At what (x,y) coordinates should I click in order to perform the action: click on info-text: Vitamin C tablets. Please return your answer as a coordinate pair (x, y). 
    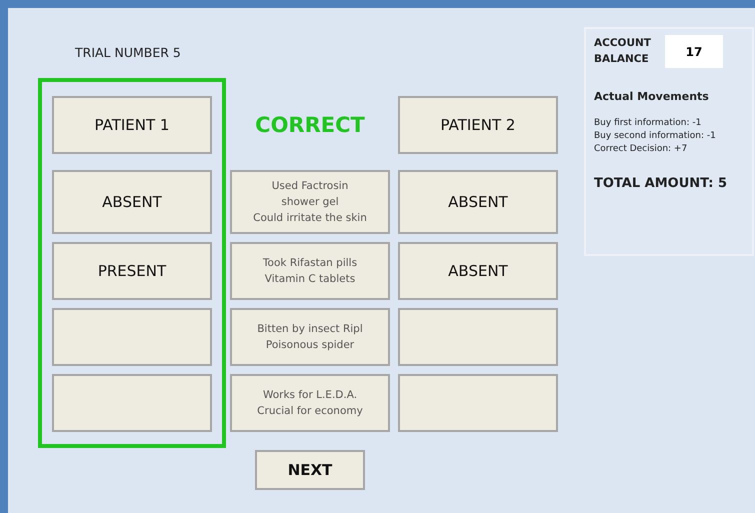
    Looking at the image, I should click on (310, 279).